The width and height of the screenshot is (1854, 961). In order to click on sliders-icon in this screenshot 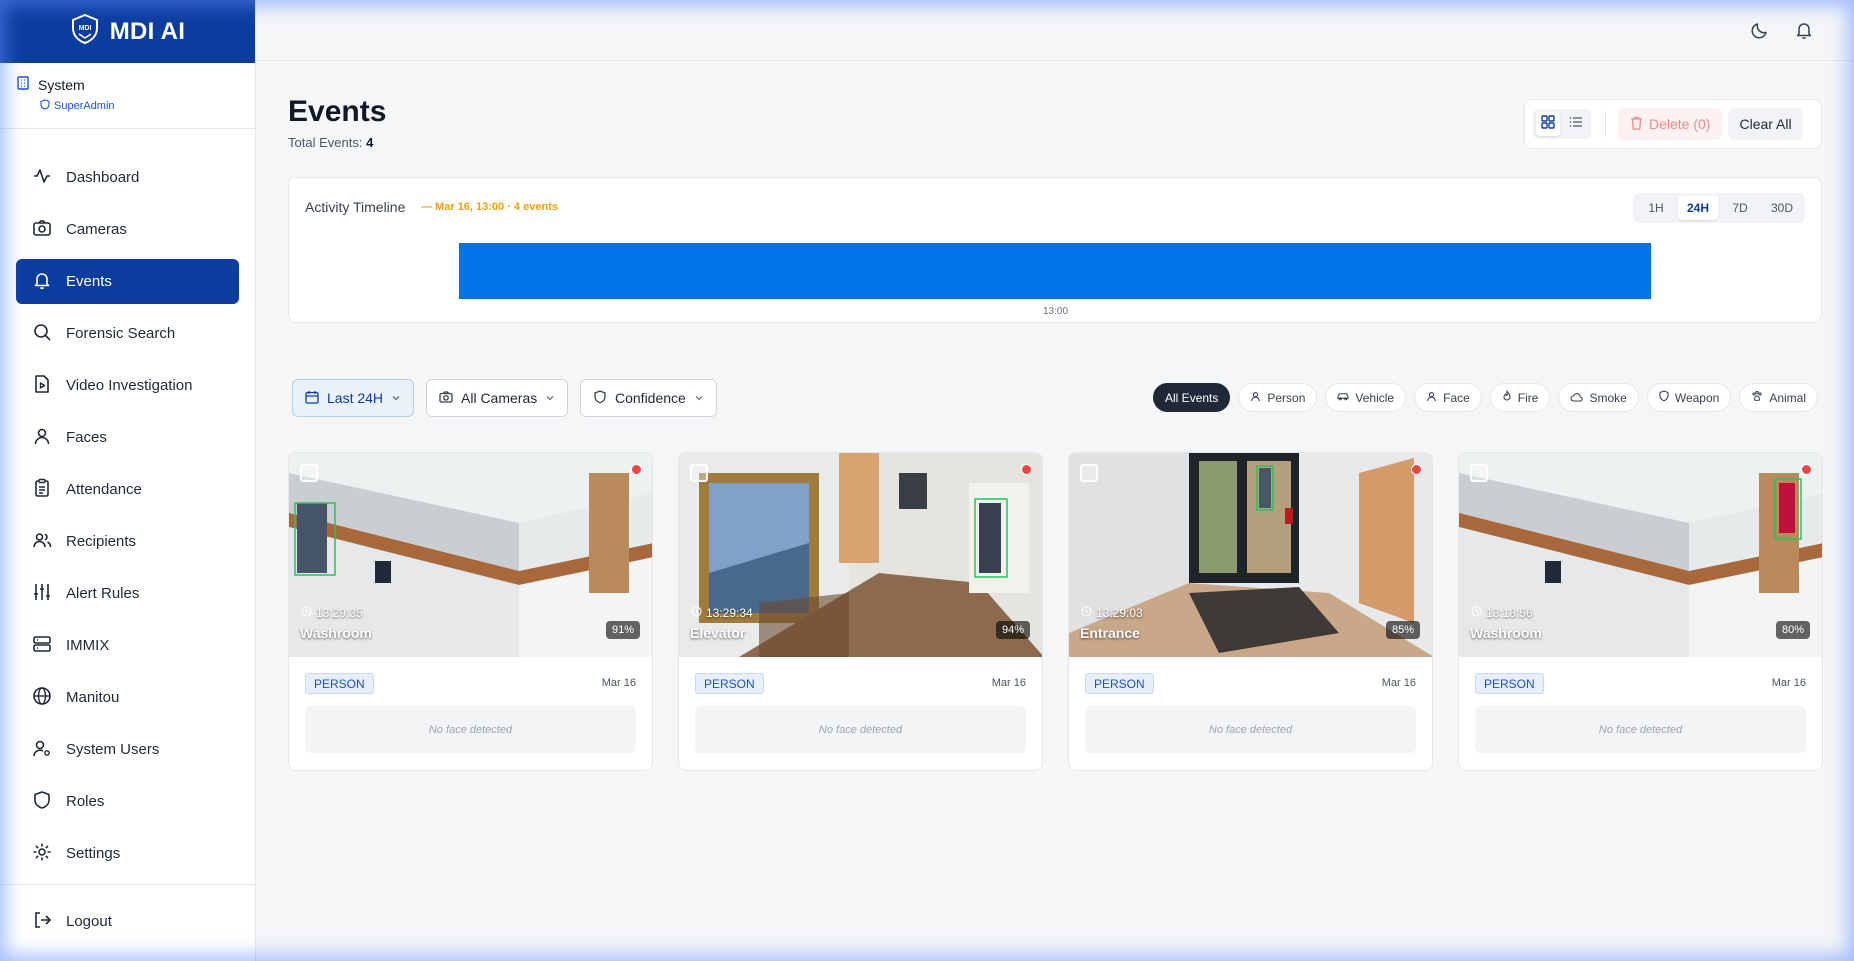, I will do `click(42, 594)`.